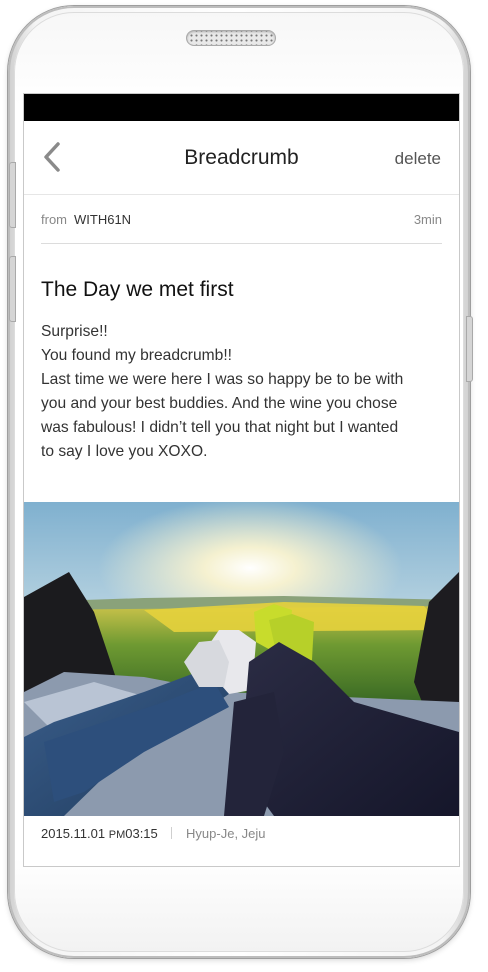 The image size is (488, 972). I want to click on post-location: Hyup-Je, Jeju, so click(225, 833).